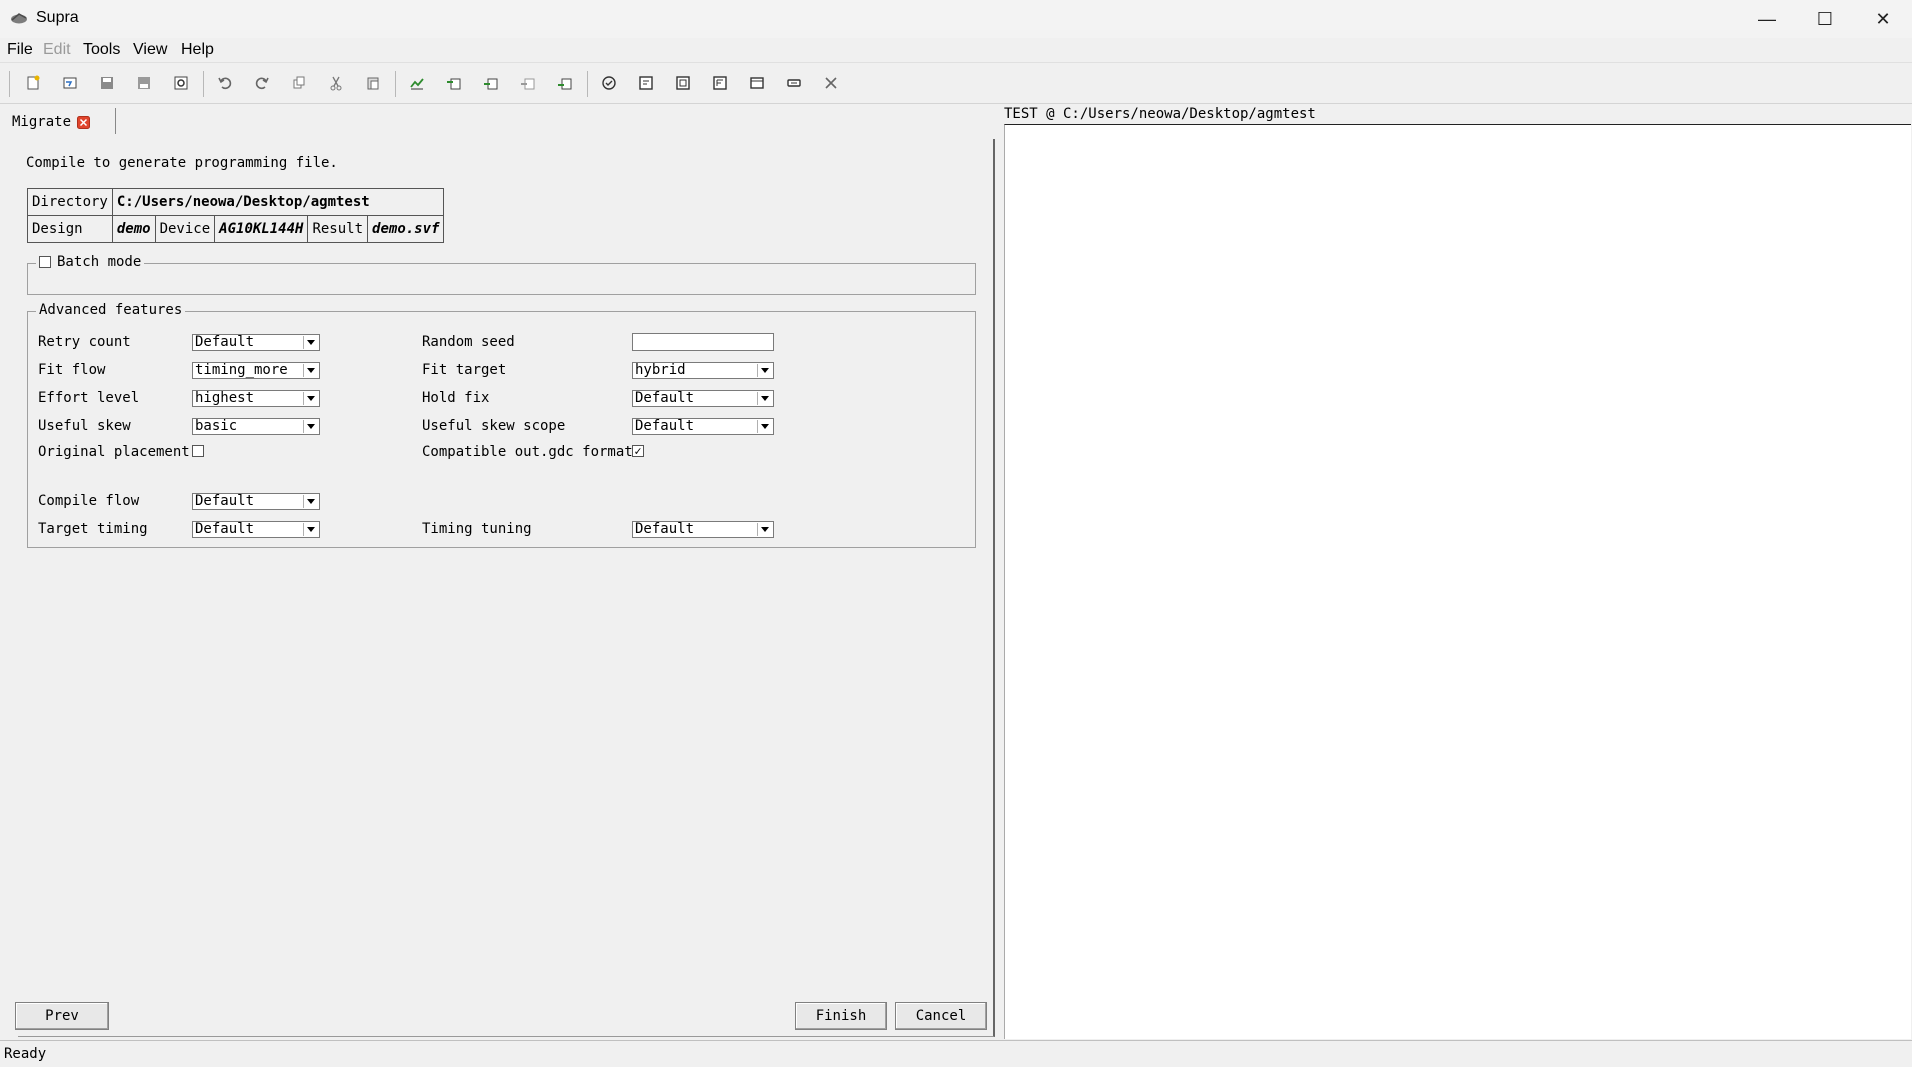  I want to click on cut-icon, so click(336, 83).